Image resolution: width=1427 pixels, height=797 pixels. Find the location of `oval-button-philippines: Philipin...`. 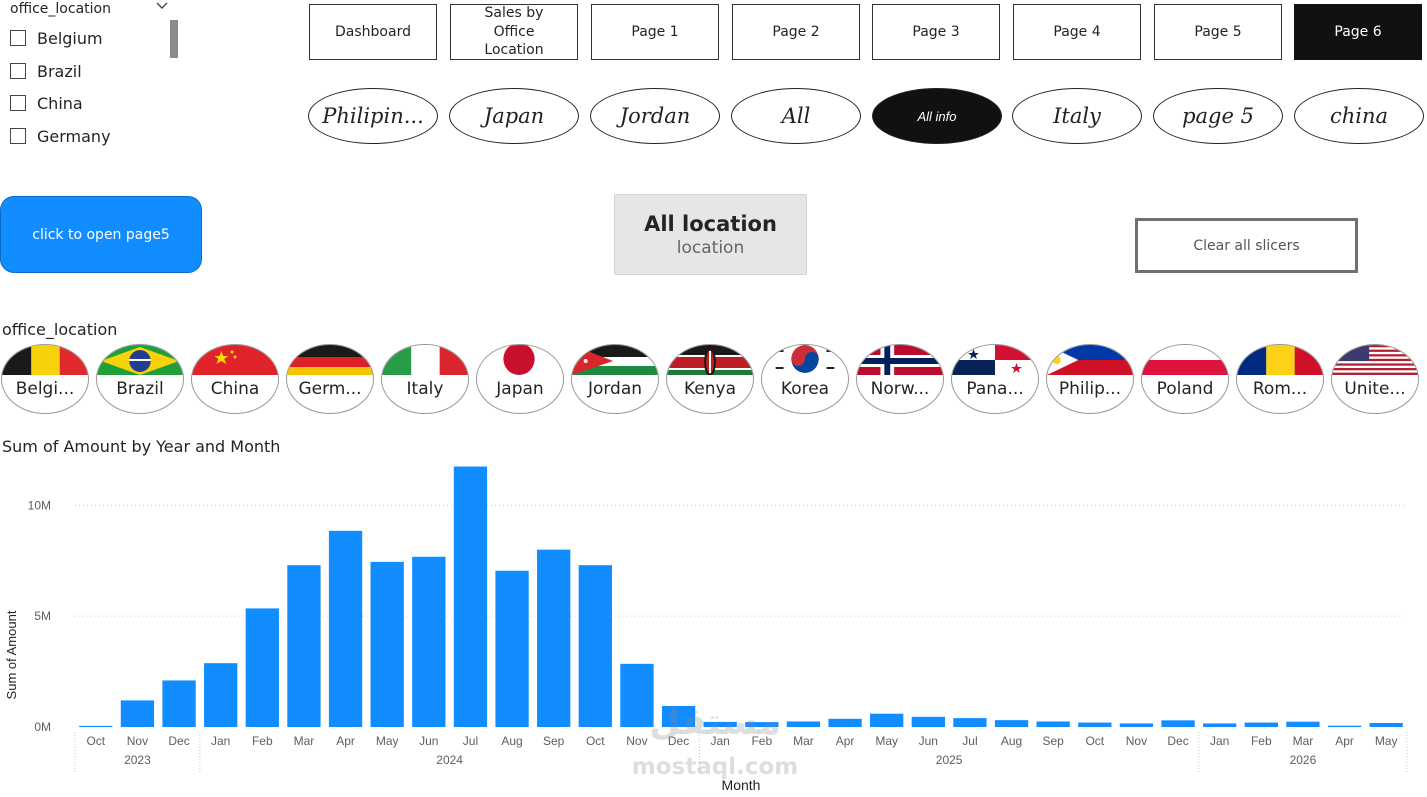

oval-button-philippines: Philipin... is located at coordinates (373, 116).